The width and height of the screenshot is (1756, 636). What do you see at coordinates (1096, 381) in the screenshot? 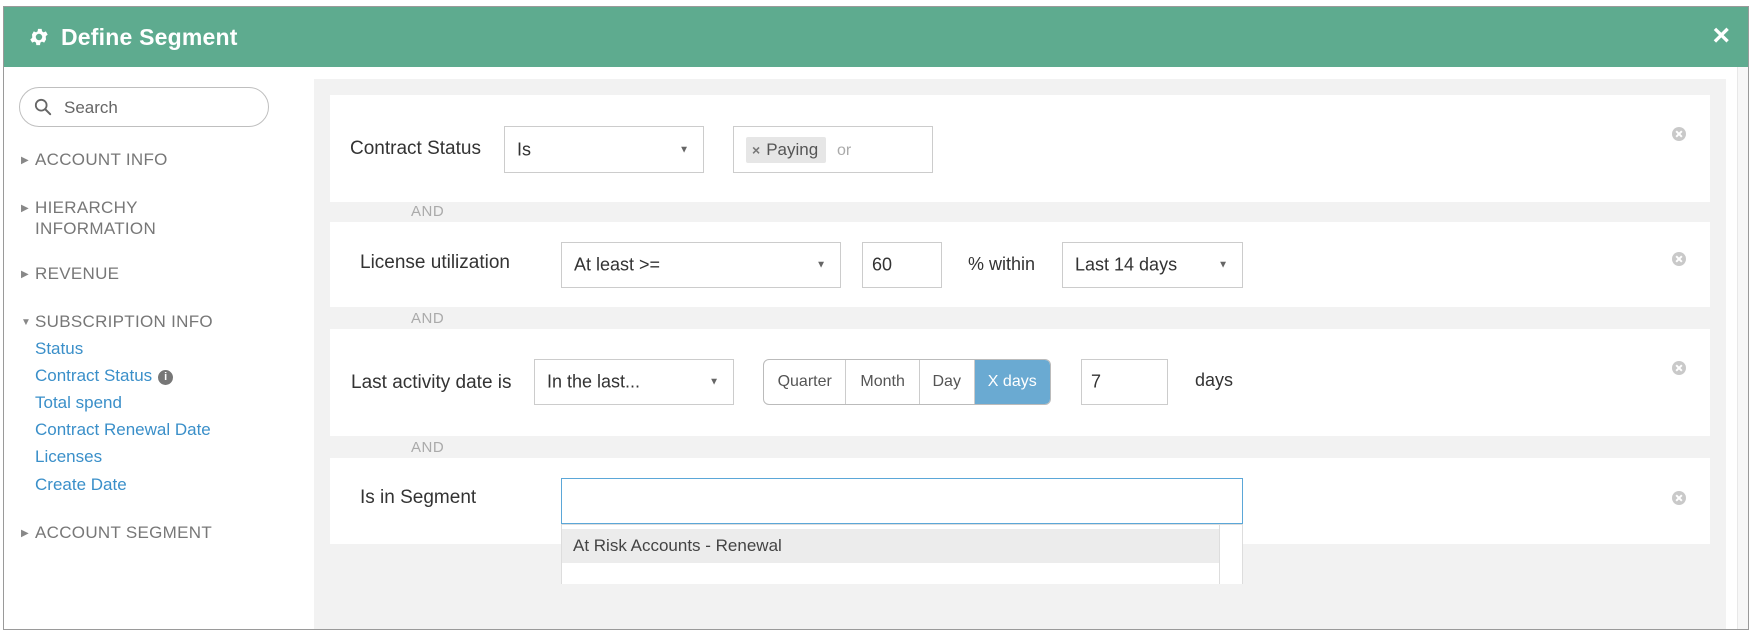
I see `input-value: 7` at bounding box center [1096, 381].